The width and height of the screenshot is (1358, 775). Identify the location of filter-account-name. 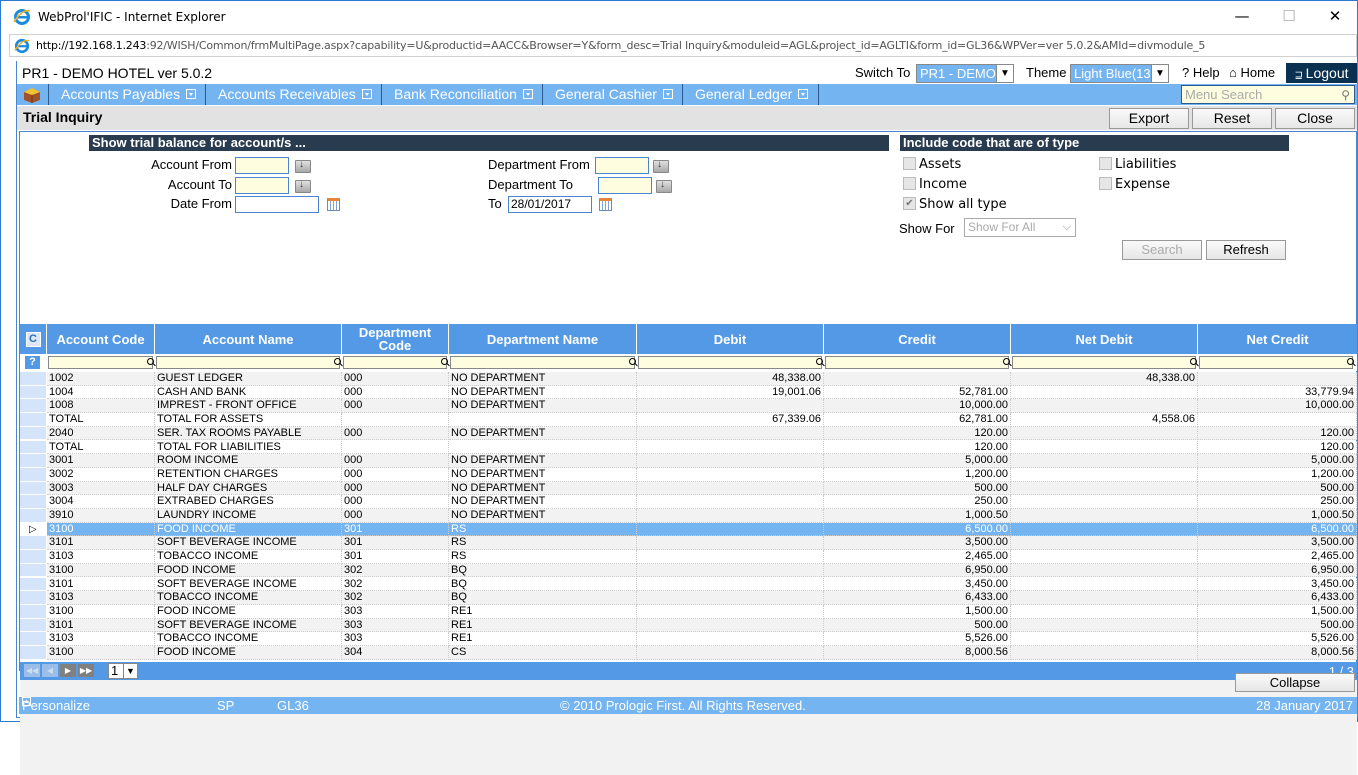
(248, 362).